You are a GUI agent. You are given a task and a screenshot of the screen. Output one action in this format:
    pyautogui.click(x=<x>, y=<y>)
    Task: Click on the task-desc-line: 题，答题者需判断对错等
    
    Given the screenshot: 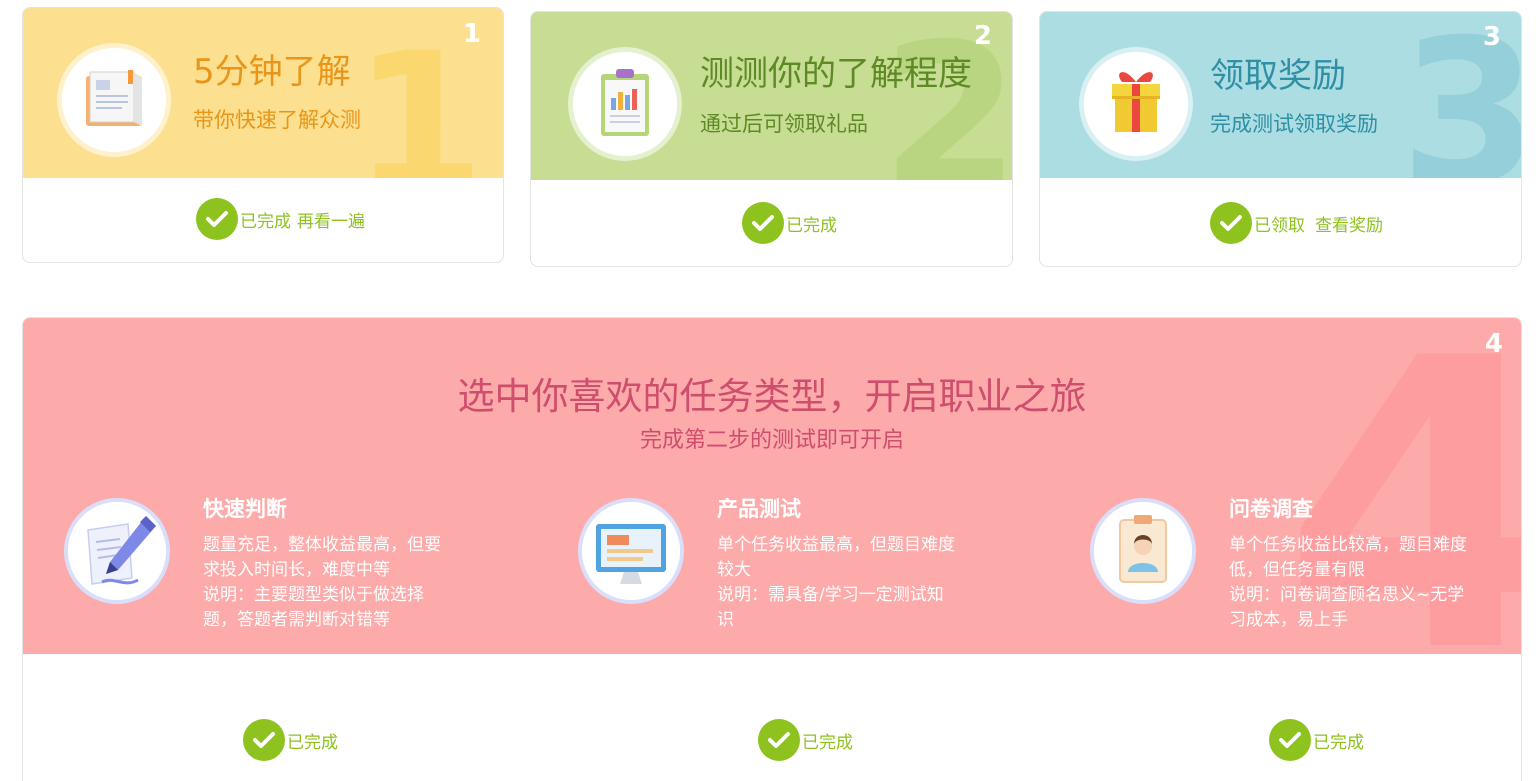 What is the action you would take?
    pyautogui.click(x=296, y=620)
    